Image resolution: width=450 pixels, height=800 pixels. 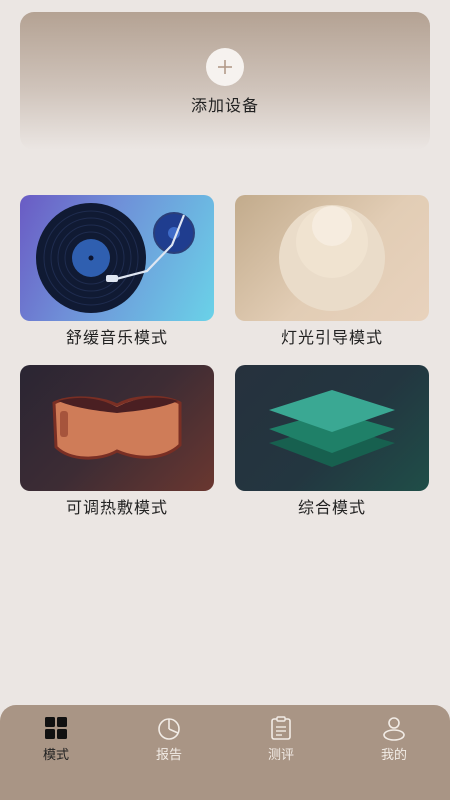 I want to click on mode-label-combo: 综合模式, so click(x=331, y=507).